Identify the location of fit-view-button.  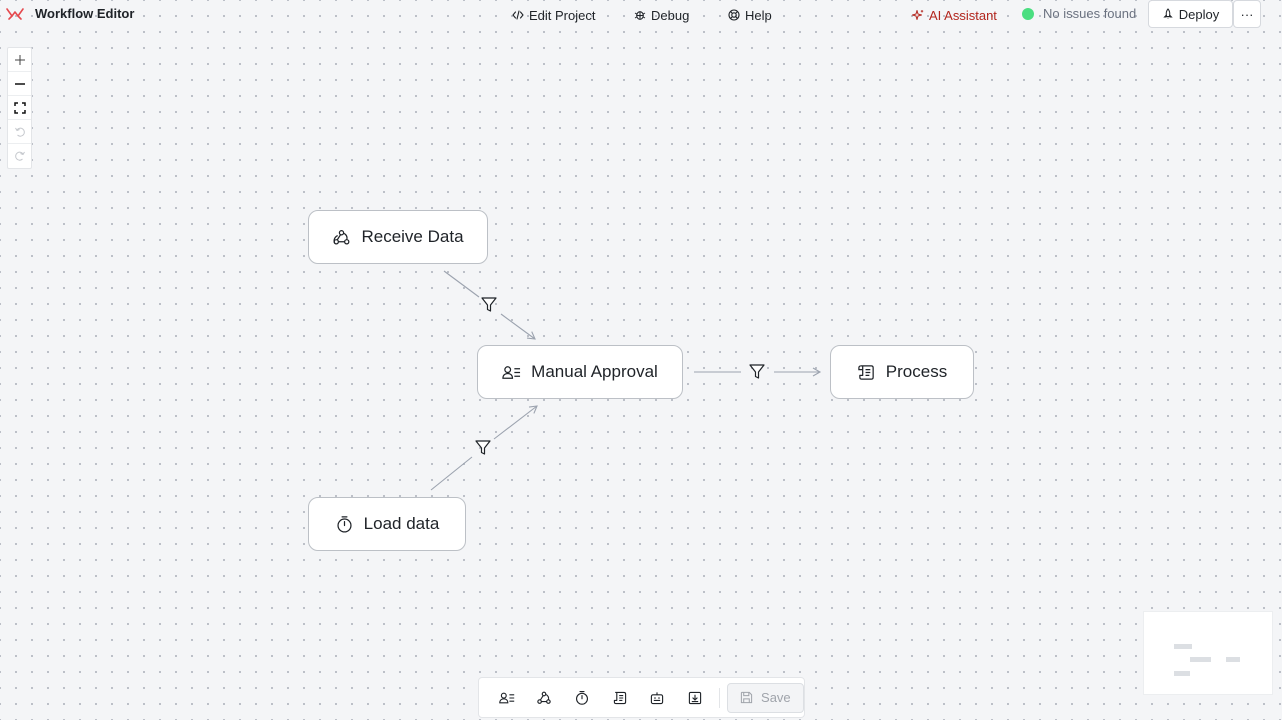
(19, 108).